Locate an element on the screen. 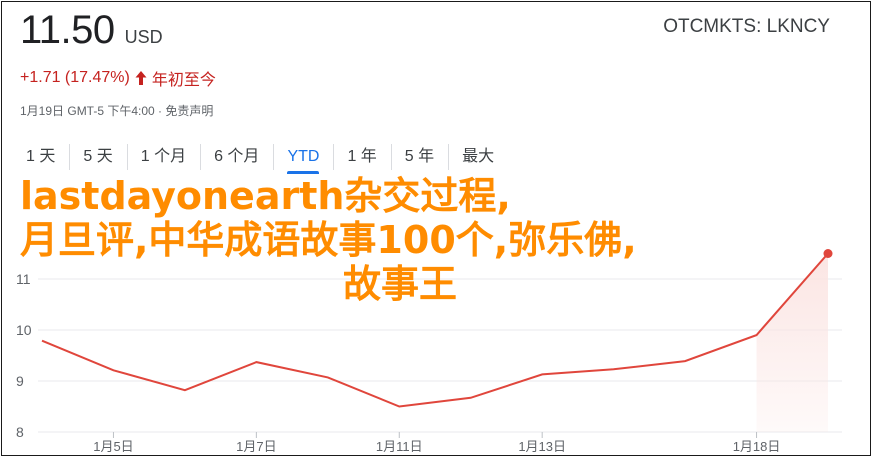  x-tick-label: 1月13日 is located at coordinates (542, 446).